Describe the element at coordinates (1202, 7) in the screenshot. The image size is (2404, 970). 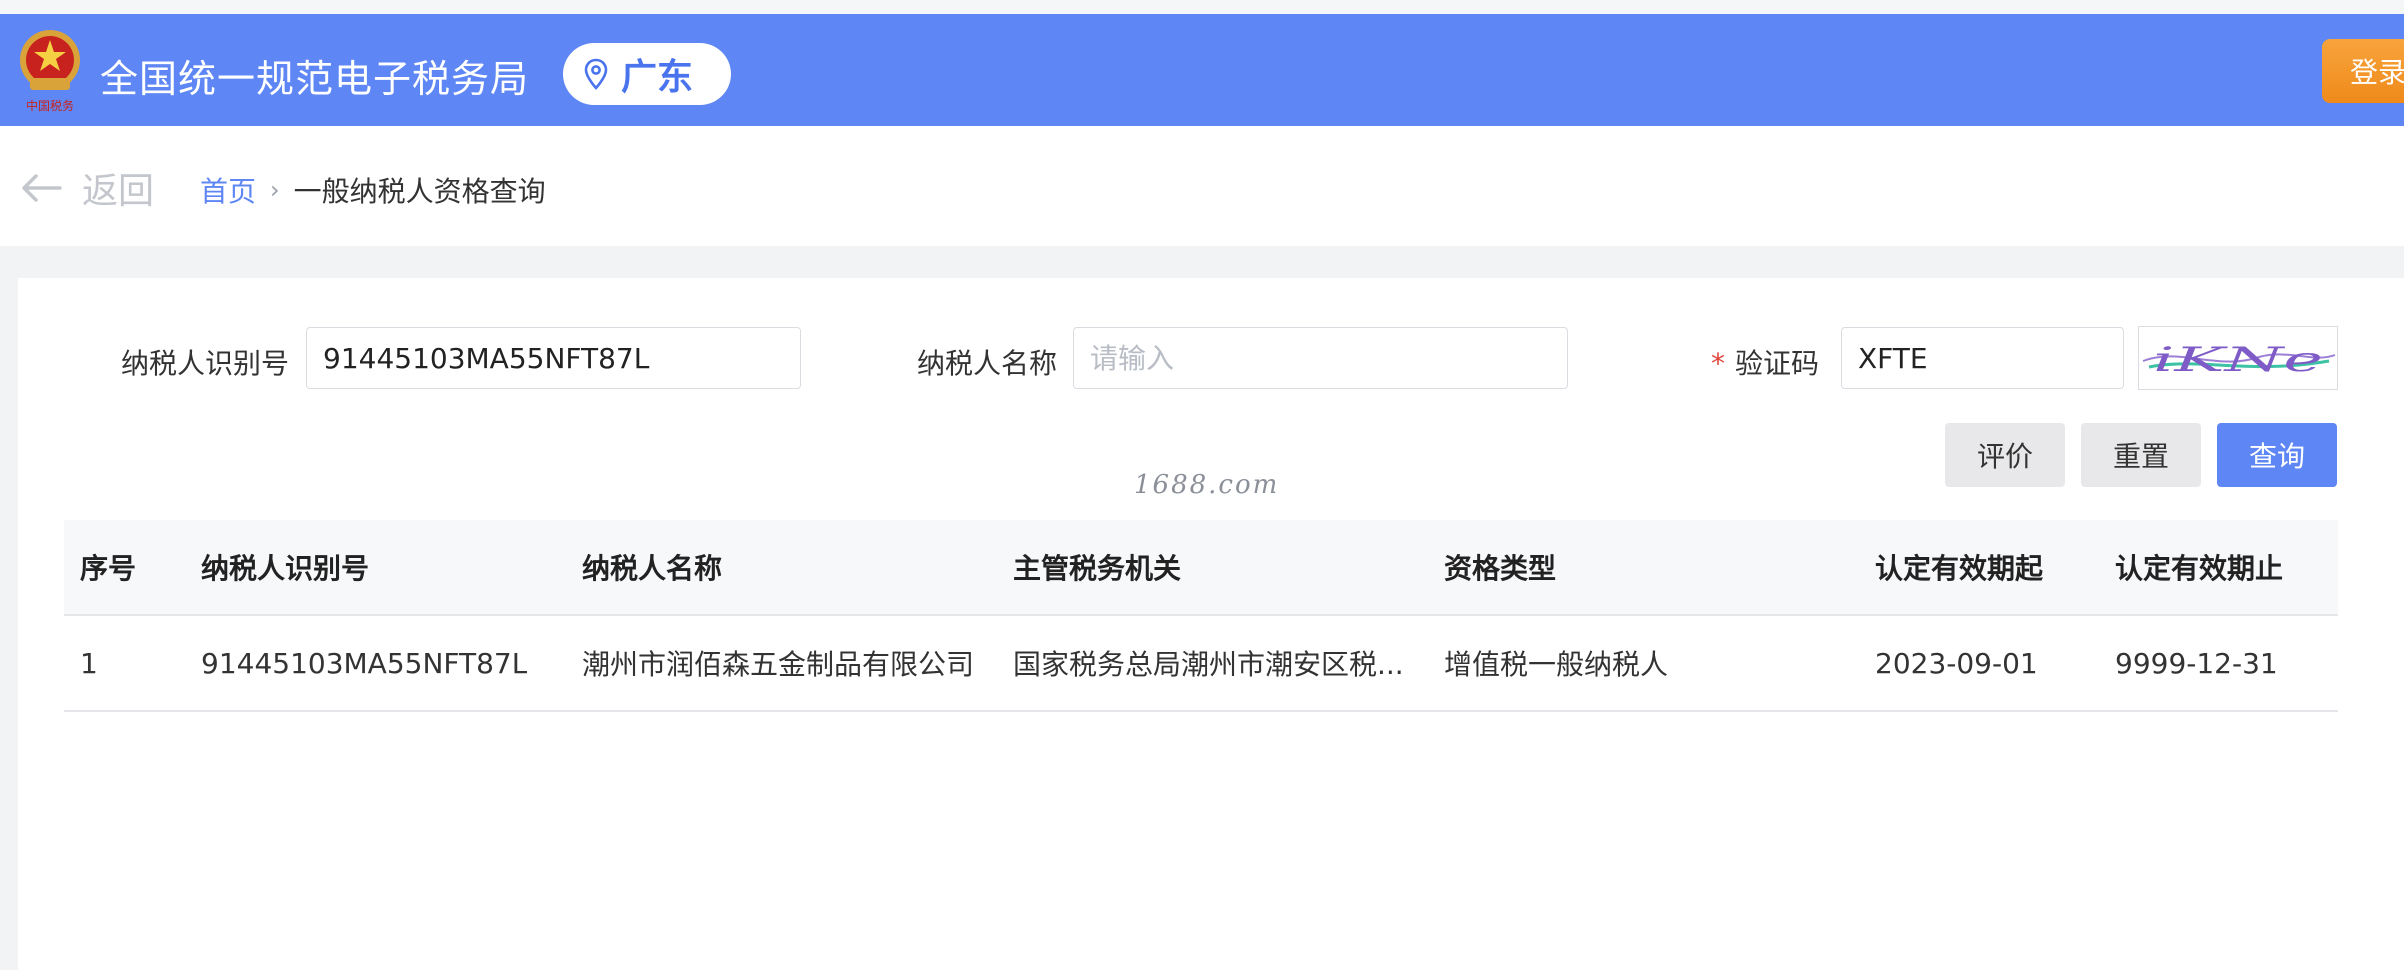
I see `top-strip` at that location.